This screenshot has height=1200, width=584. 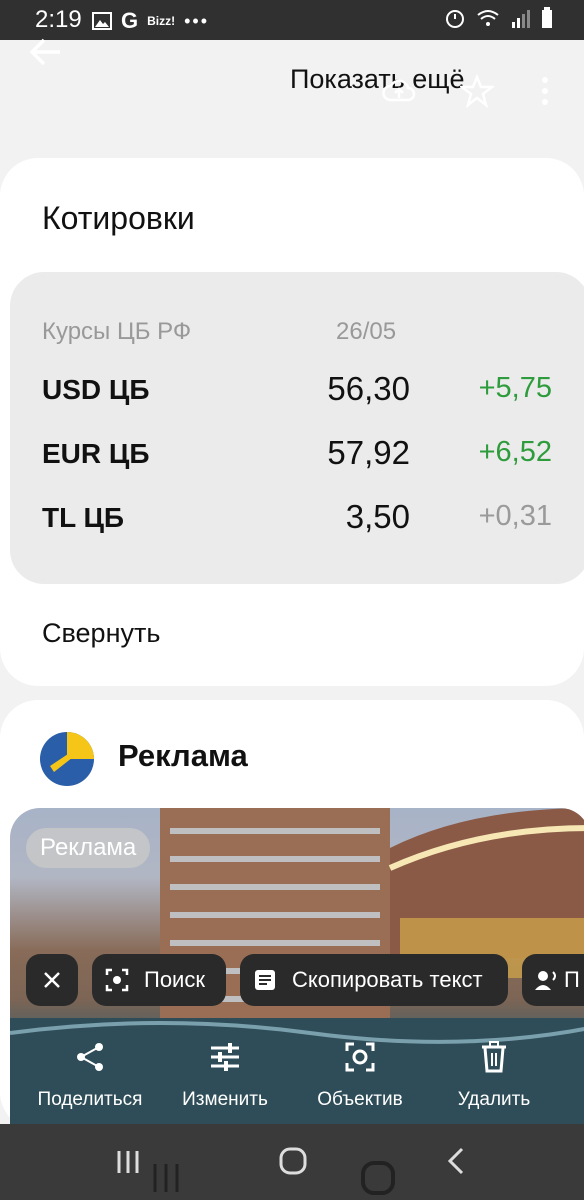 What do you see at coordinates (521, 19) in the screenshot?
I see `signal-icon` at bounding box center [521, 19].